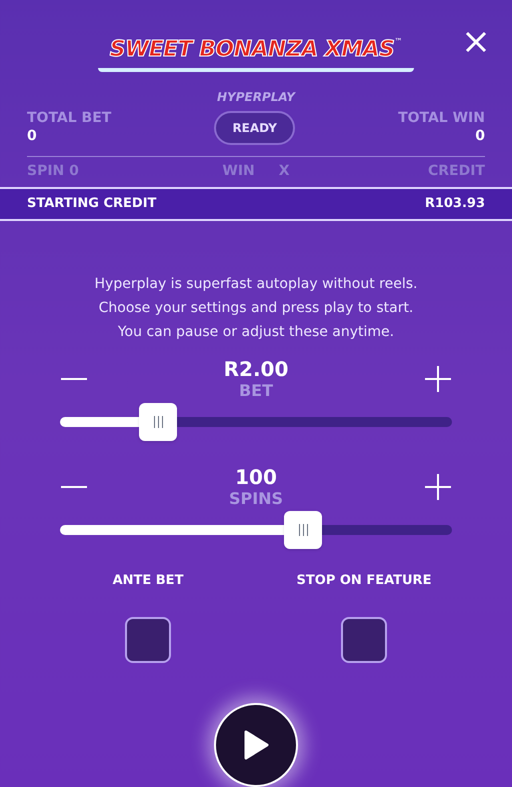 Image resolution: width=512 pixels, height=787 pixels. What do you see at coordinates (256, 54) in the screenshot?
I see `game-logo: SWEET BONANZA XMAS™` at bounding box center [256, 54].